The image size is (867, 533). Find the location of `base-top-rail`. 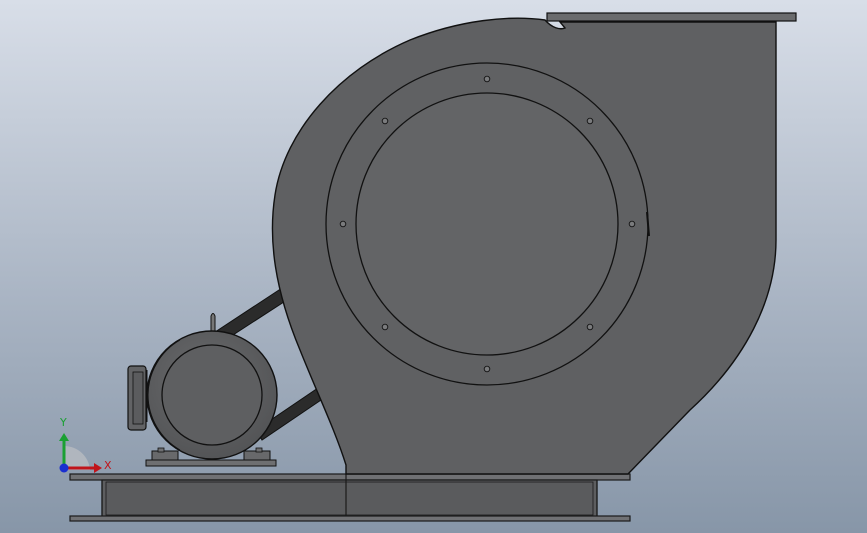

base-top-rail is located at coordinates (350, 477).